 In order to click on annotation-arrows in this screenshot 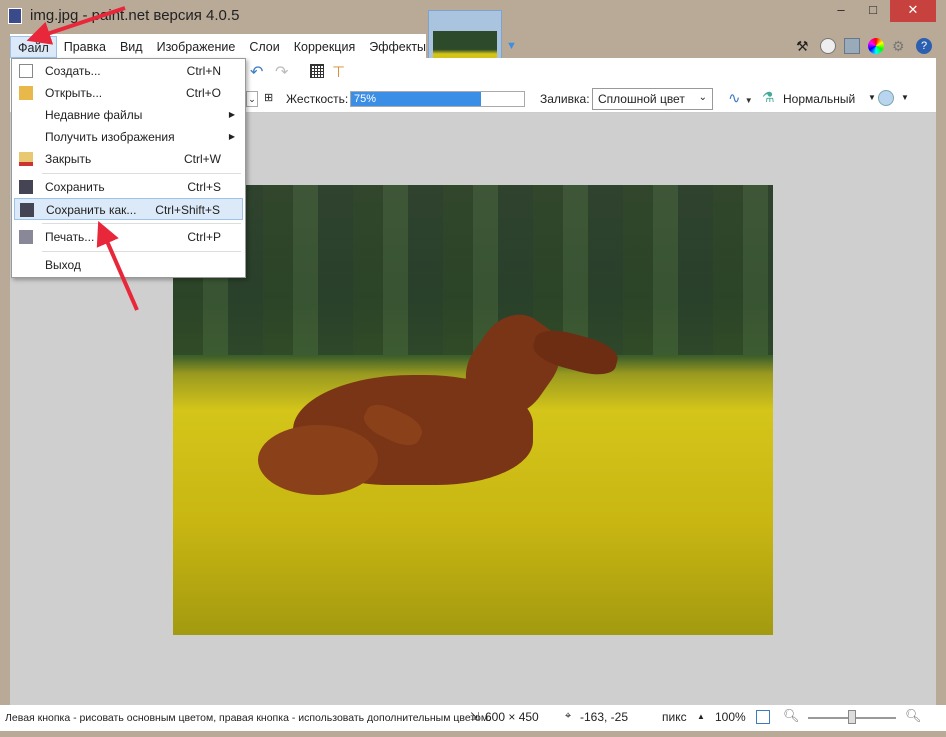, I will do `click(82, 158)`.